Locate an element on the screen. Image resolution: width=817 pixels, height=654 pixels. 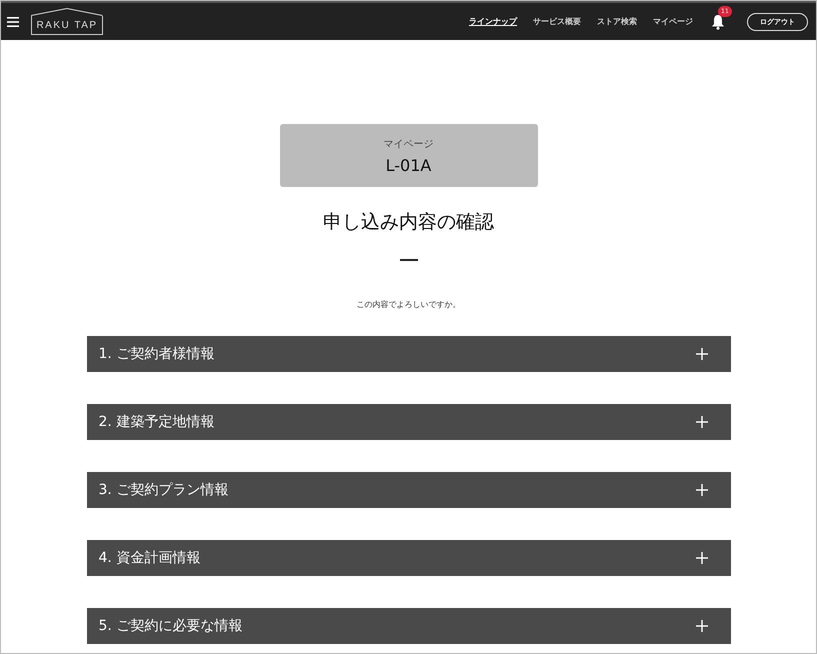
confirm-message: この内容でよろしいですか。 is located at coordinates (408, 304).